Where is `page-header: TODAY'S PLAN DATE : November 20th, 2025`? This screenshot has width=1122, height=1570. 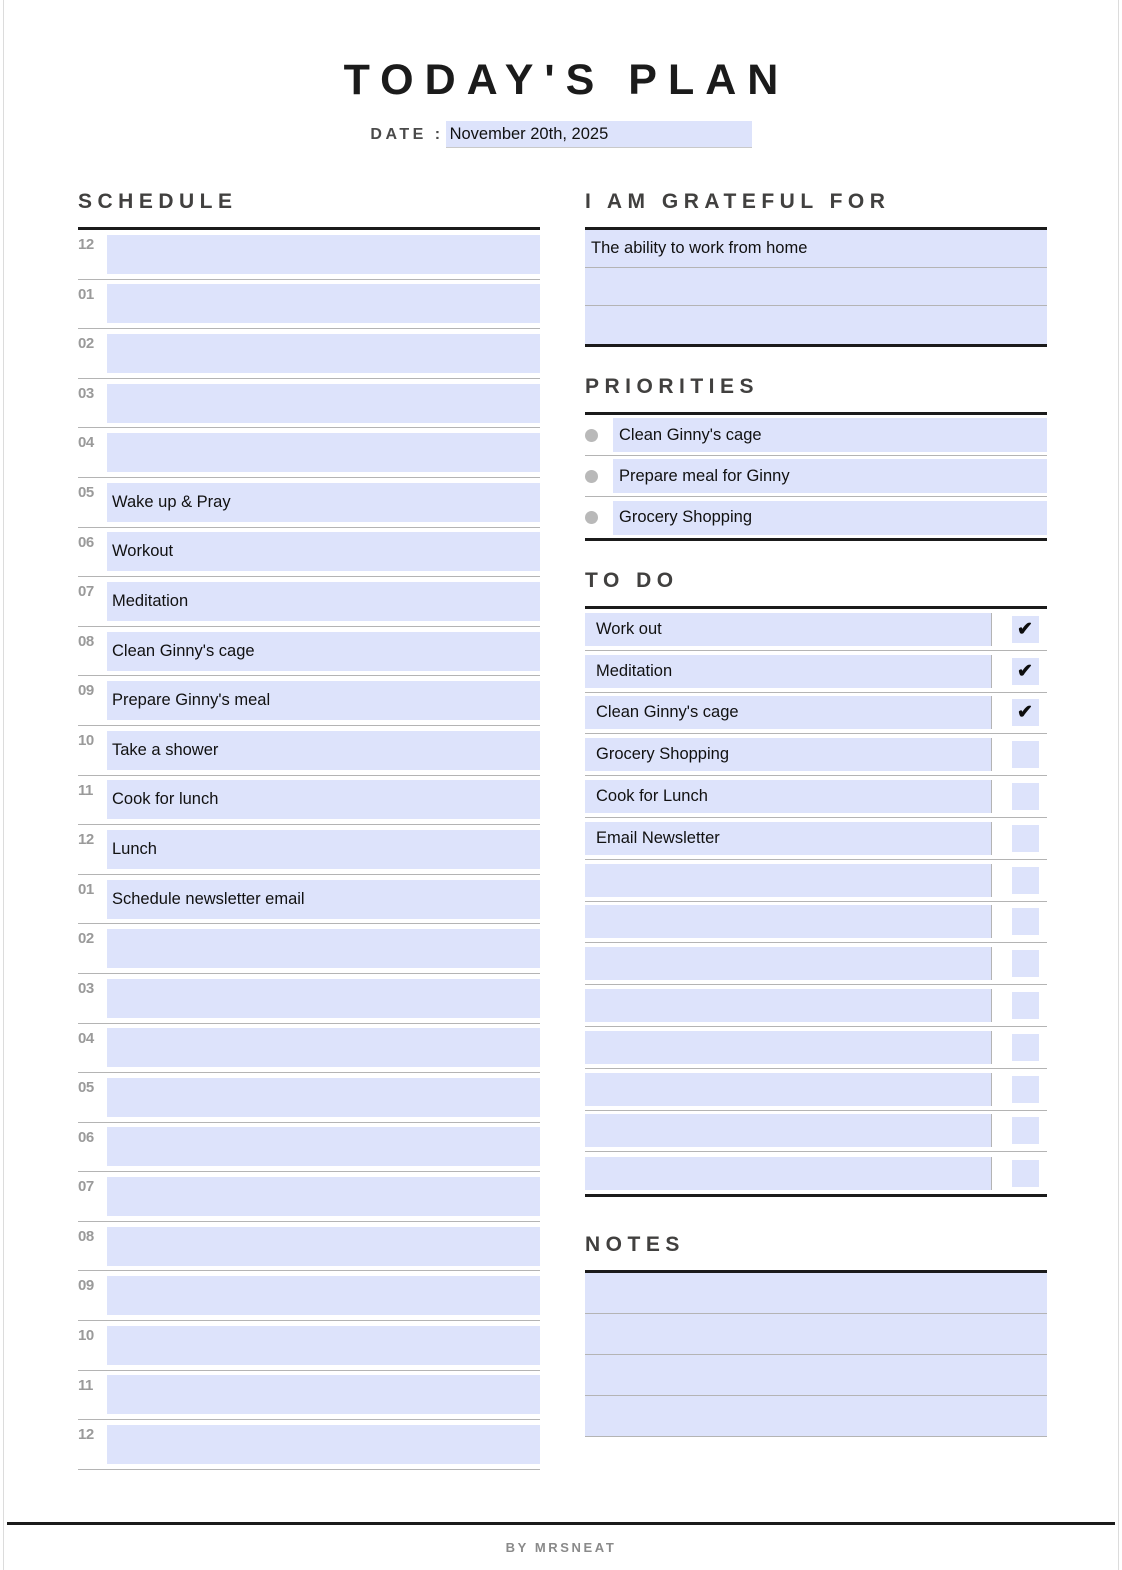 page-header: TODAY'S PLAN DATE : November 20th, 2025 is located at coordinates (561, 74).